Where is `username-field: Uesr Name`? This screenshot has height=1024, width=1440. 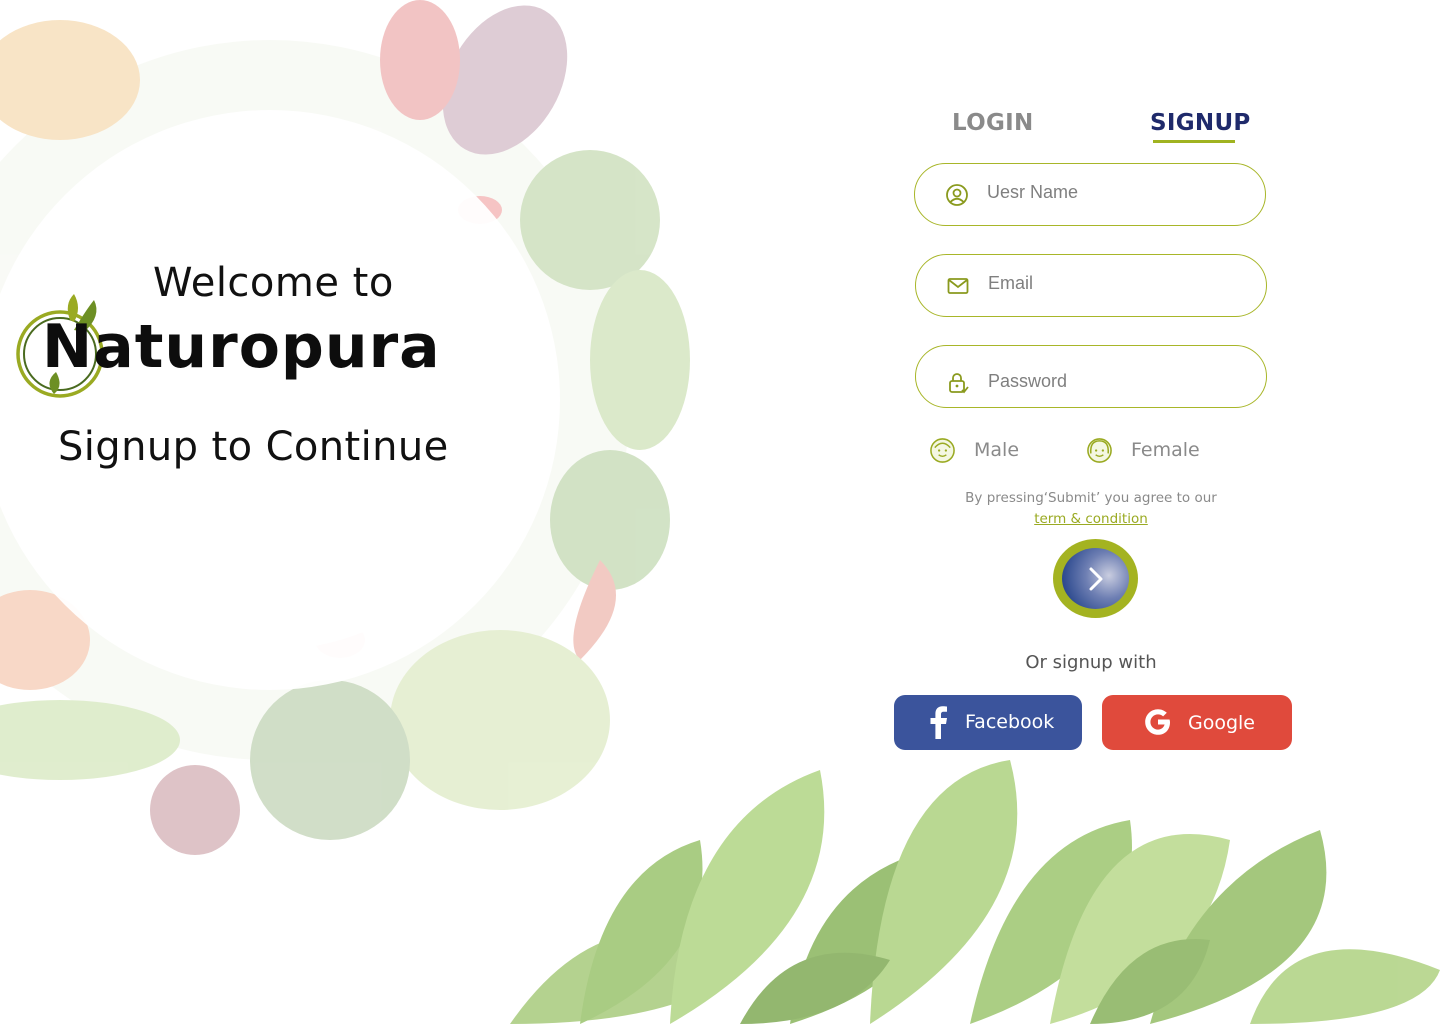
username-field: Uesr Name is located at coordinates (1090, 194).